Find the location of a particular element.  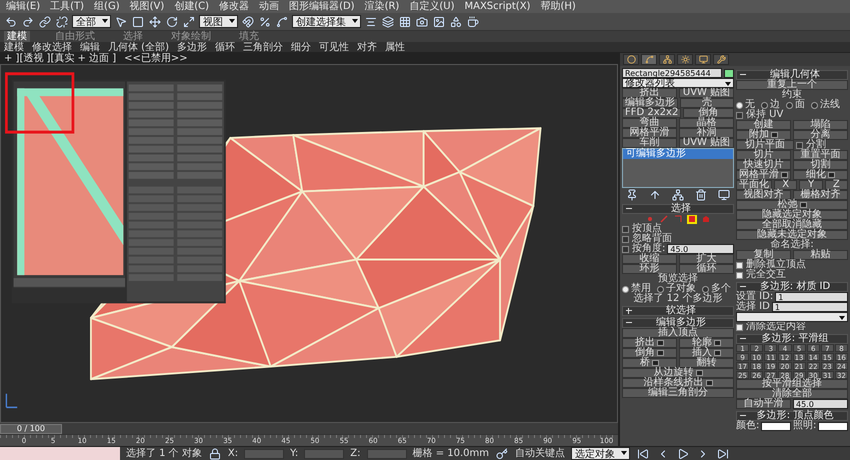

panel-button: UVW 贴图 is located at coordinates (706, 93).